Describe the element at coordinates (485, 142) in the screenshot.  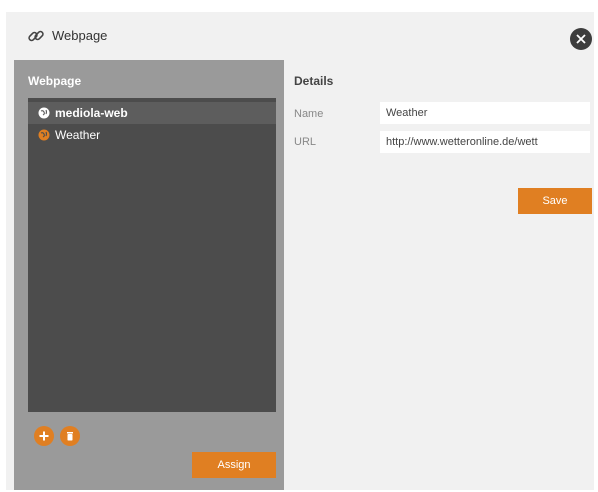
I see `url-input` at that location.